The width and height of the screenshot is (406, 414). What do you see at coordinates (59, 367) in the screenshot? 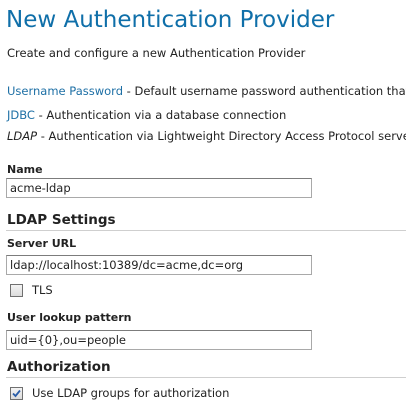
I see `authorization-heading: Authorization` at bounding box center [59, 367].